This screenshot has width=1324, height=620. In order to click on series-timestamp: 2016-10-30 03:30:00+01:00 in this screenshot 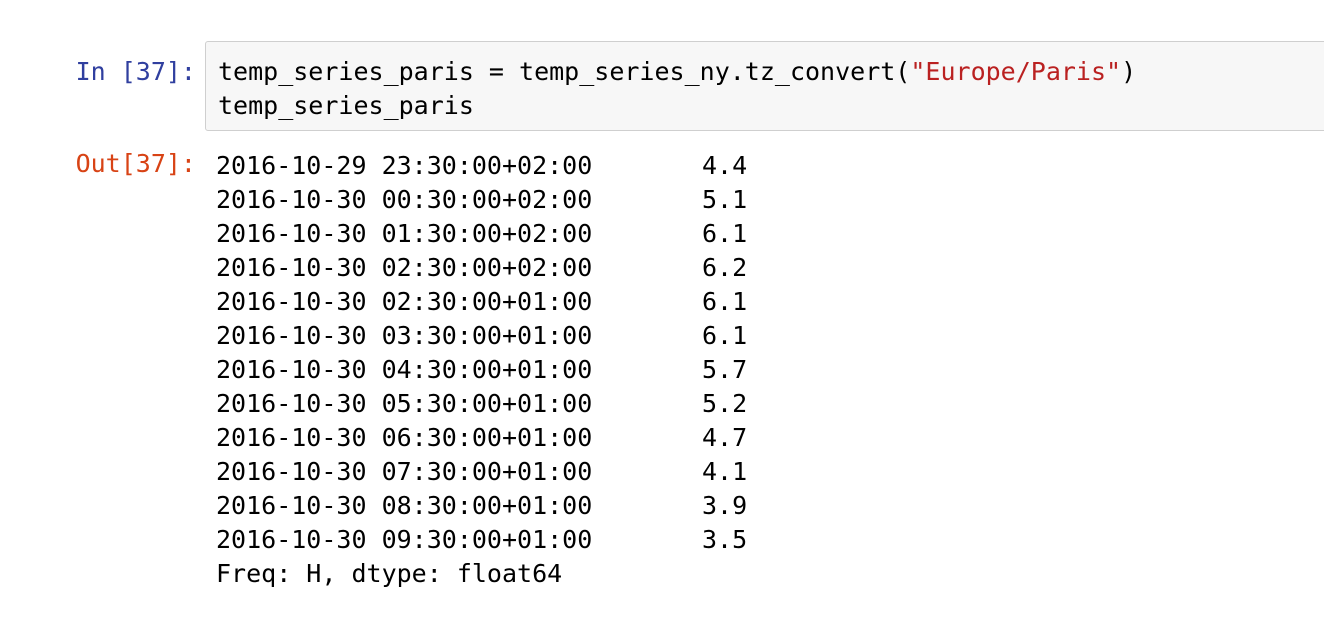, I will do `click(404, 335)`.